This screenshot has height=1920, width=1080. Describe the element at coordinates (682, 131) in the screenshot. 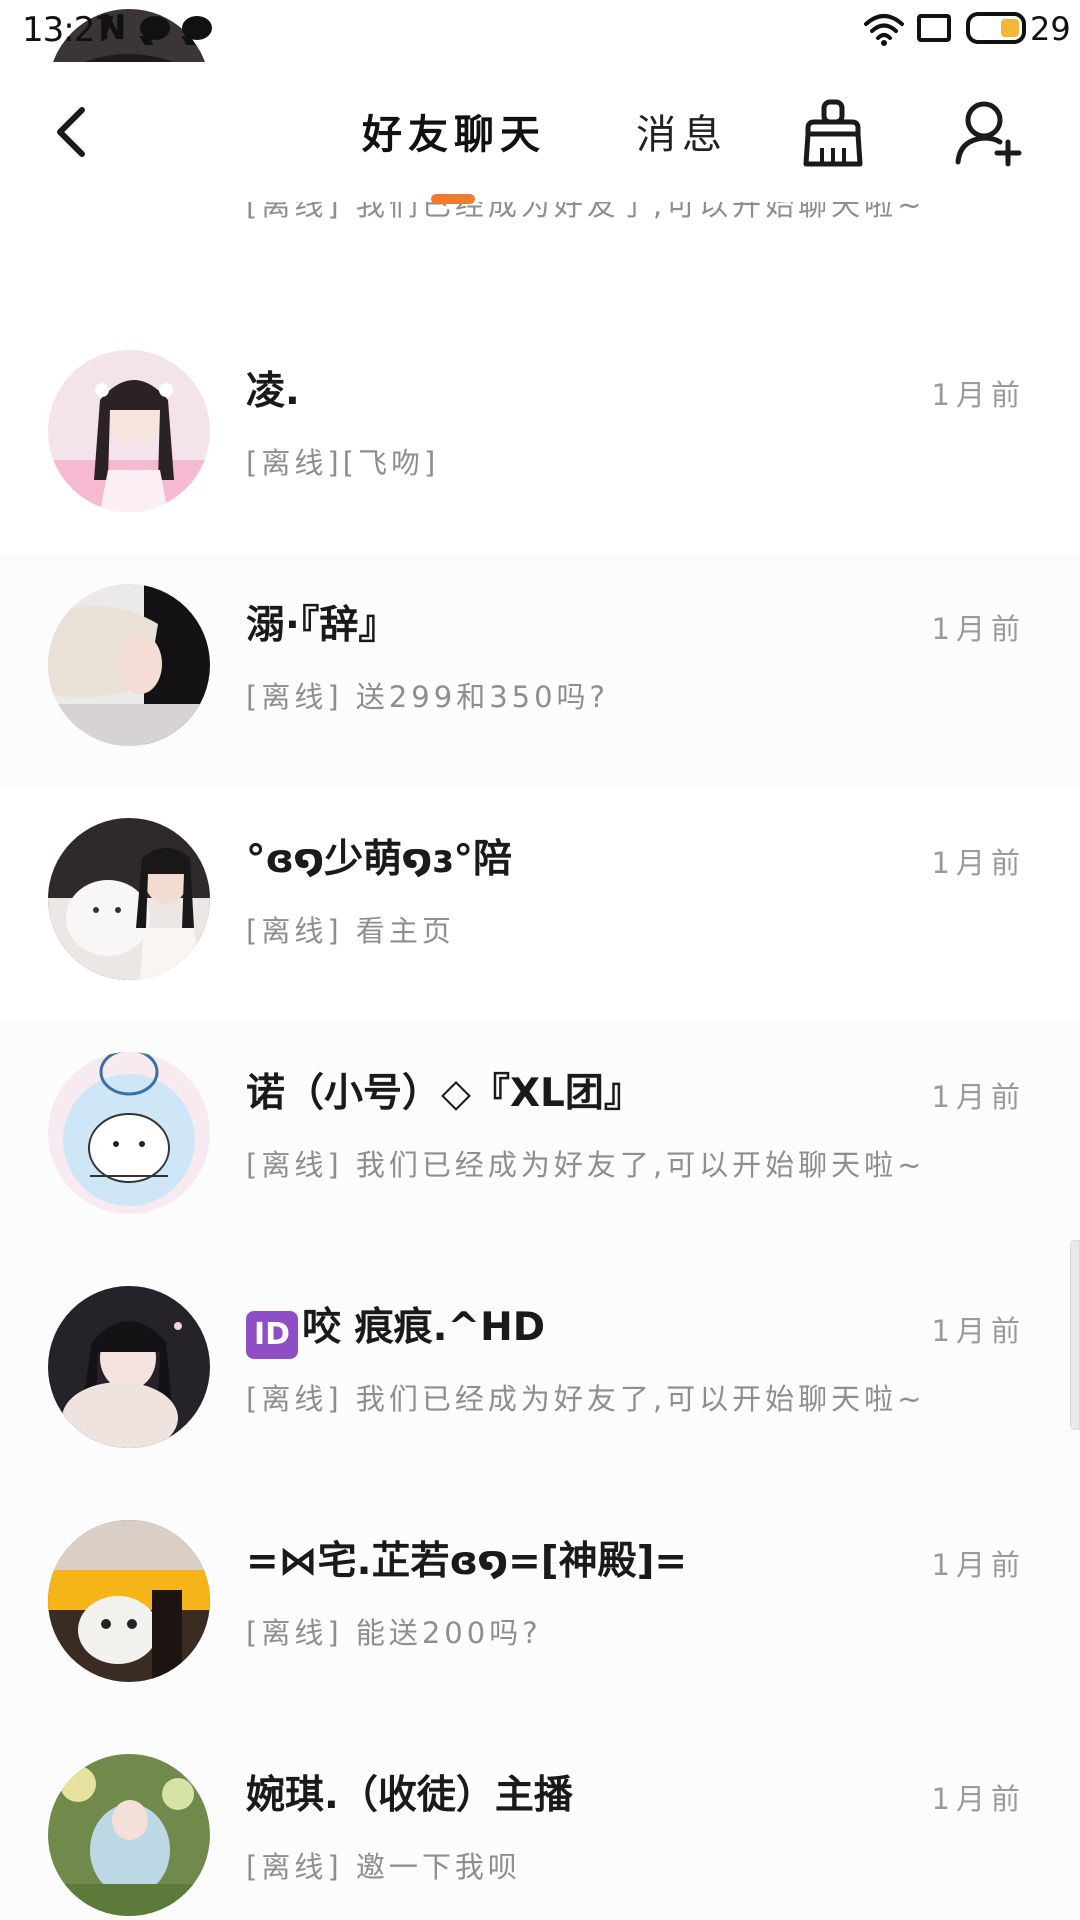

I see `tab-messages: 消息` at that location.